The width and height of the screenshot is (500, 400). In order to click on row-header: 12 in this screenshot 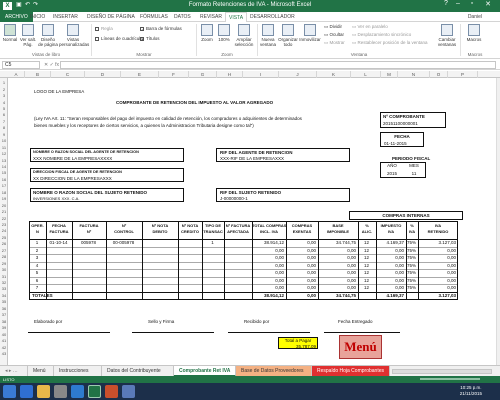, I will do `click(4, 153)`.